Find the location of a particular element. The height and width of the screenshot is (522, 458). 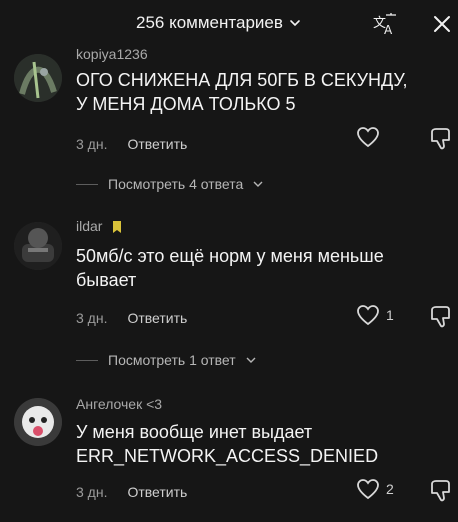

comment-text-line: бывает is located at coordinates (106, 280).